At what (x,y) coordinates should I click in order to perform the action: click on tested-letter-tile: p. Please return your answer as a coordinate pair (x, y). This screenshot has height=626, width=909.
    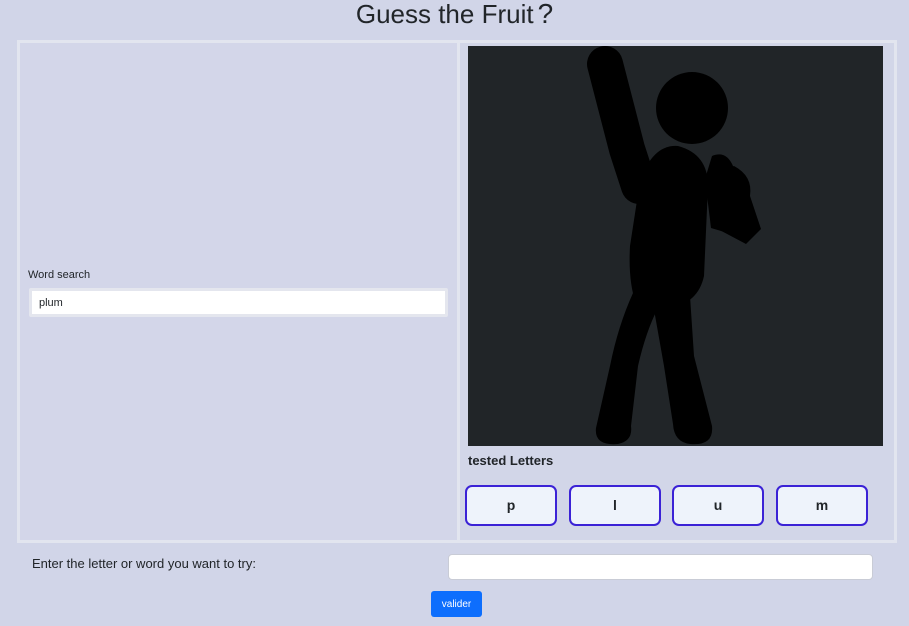
    Looking at the image, I should click on (511, 505).